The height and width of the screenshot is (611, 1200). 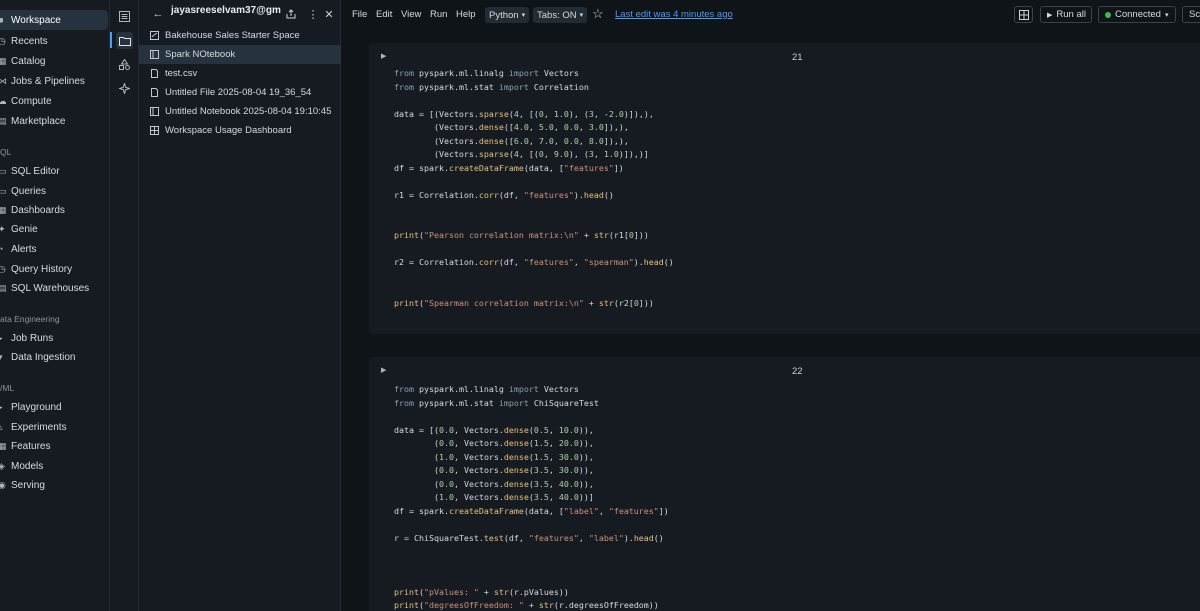 I want to click on nav-label: Data Ingestion, so click(x=43, y=357).